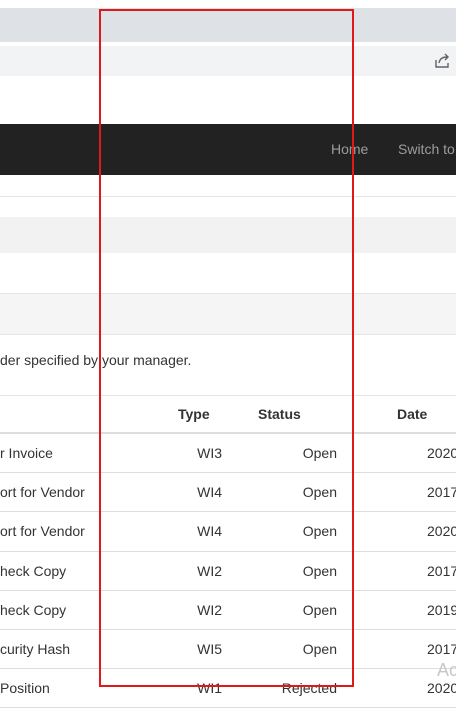 This screenshot has width=456, height=714. What do you see at coordinates (26, 453) in the screenshot?
I see `cell-title: r Invoice` at bounding box center [26, 453].